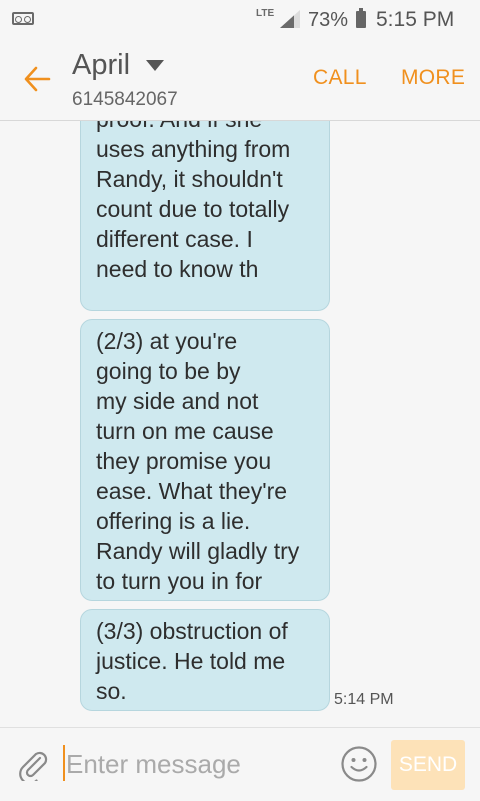 This screenshot has width=480, height=801. What do you see at coordinates (155, 65) in the screenshot?
I see `chevron-down-icon` at bounding box center [155, 65].